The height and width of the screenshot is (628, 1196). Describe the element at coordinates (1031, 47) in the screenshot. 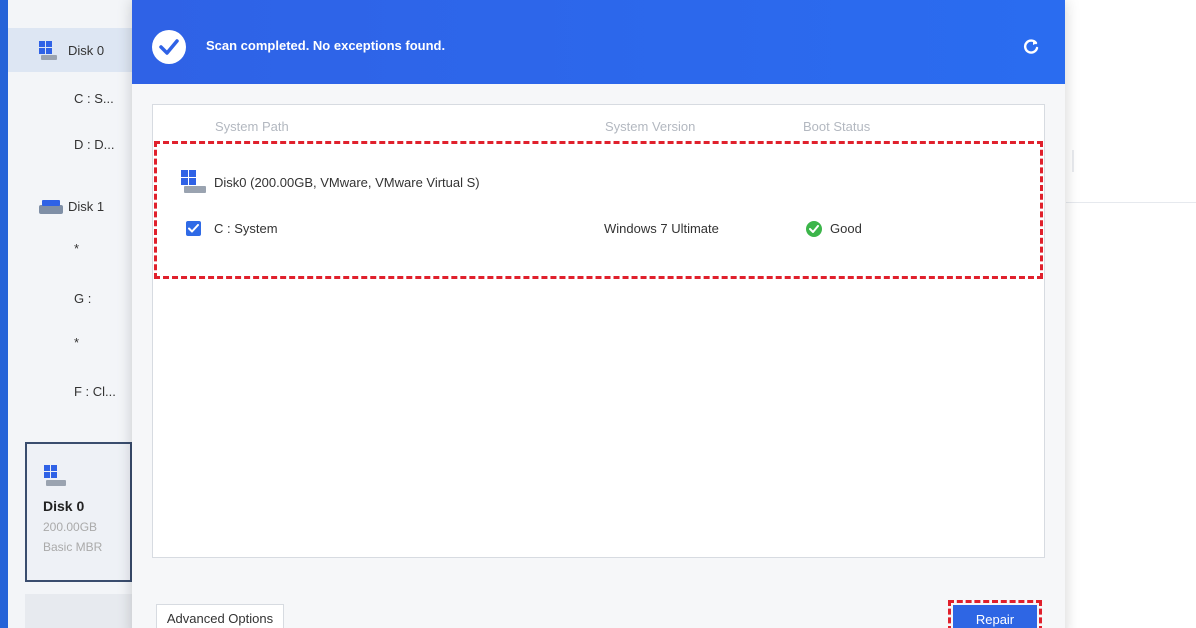

I see `refresh-icon` at that location.